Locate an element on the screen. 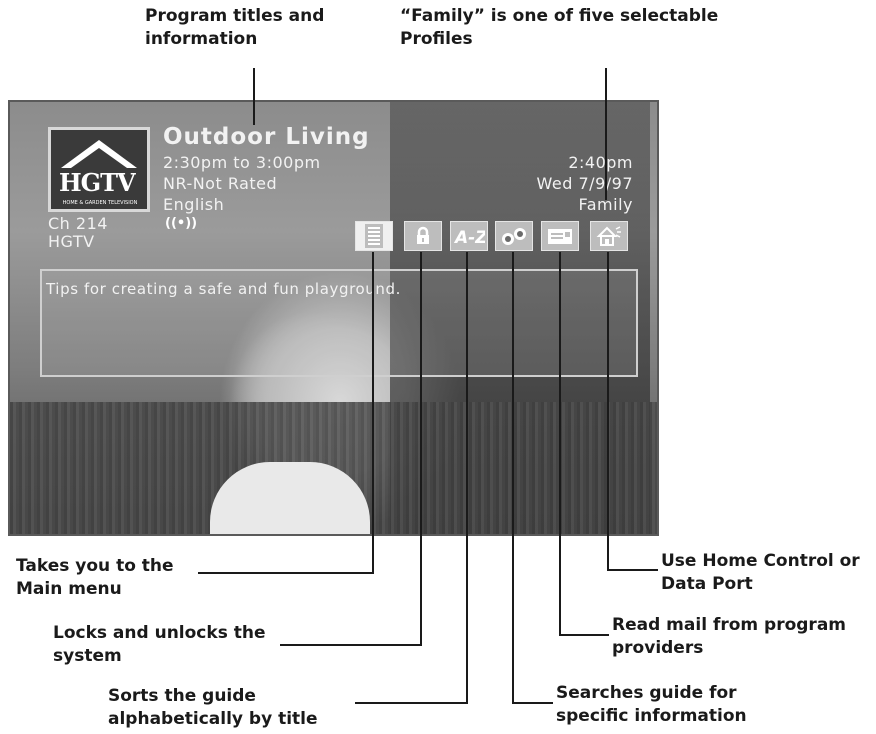  leader-home-control is located at coordinates (632, 411).